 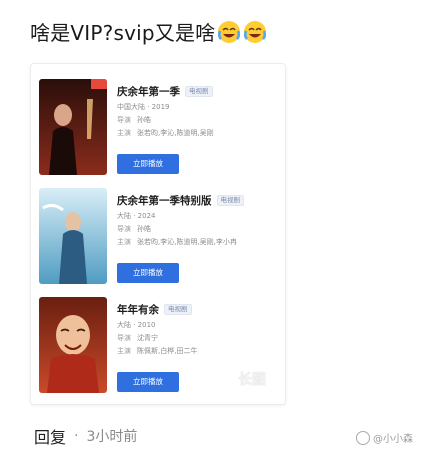 What do you see at coordinates (112, 437) in the screenshot?
I see `timestamp: 3小时前` at bounding box center [112, 437].